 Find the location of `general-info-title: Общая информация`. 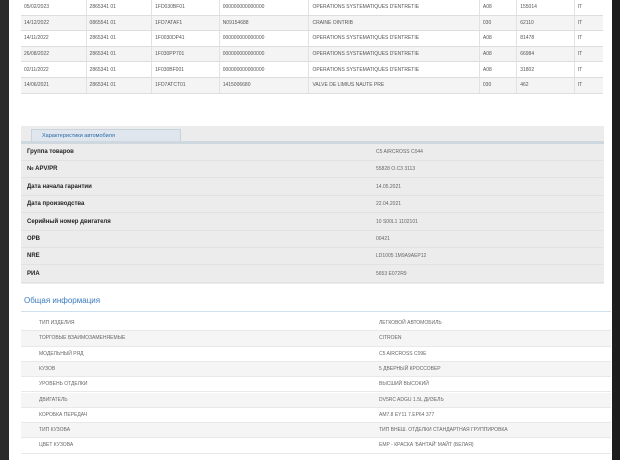

general-info-title: Общая информация is located at coordinates (62, 300).